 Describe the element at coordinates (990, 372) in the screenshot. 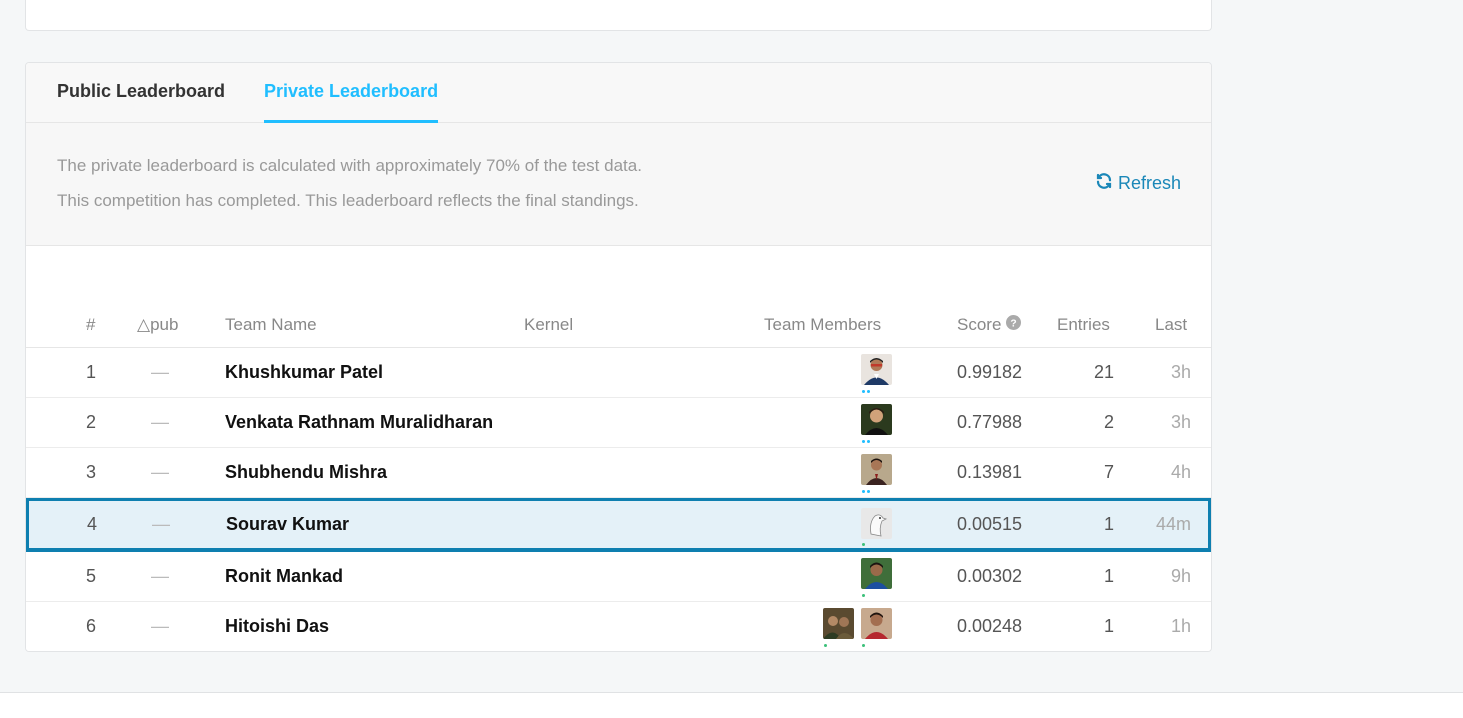

I see `score-cell: 0.99182` at that location.